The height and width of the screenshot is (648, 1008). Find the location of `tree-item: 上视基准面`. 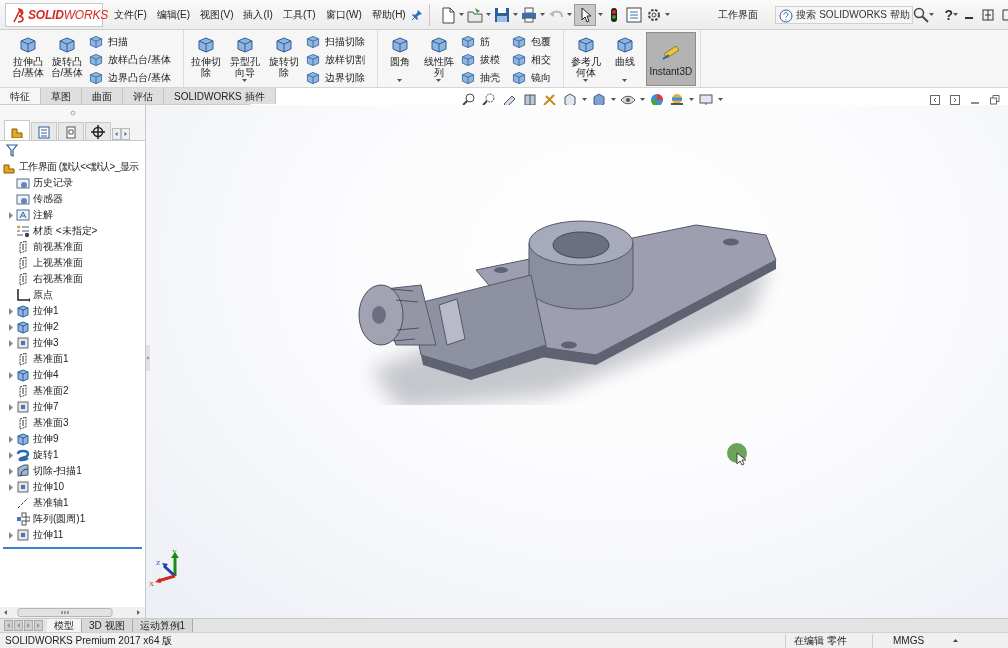

tree-item: 上视基准面 is located at coordinates (72, 263).